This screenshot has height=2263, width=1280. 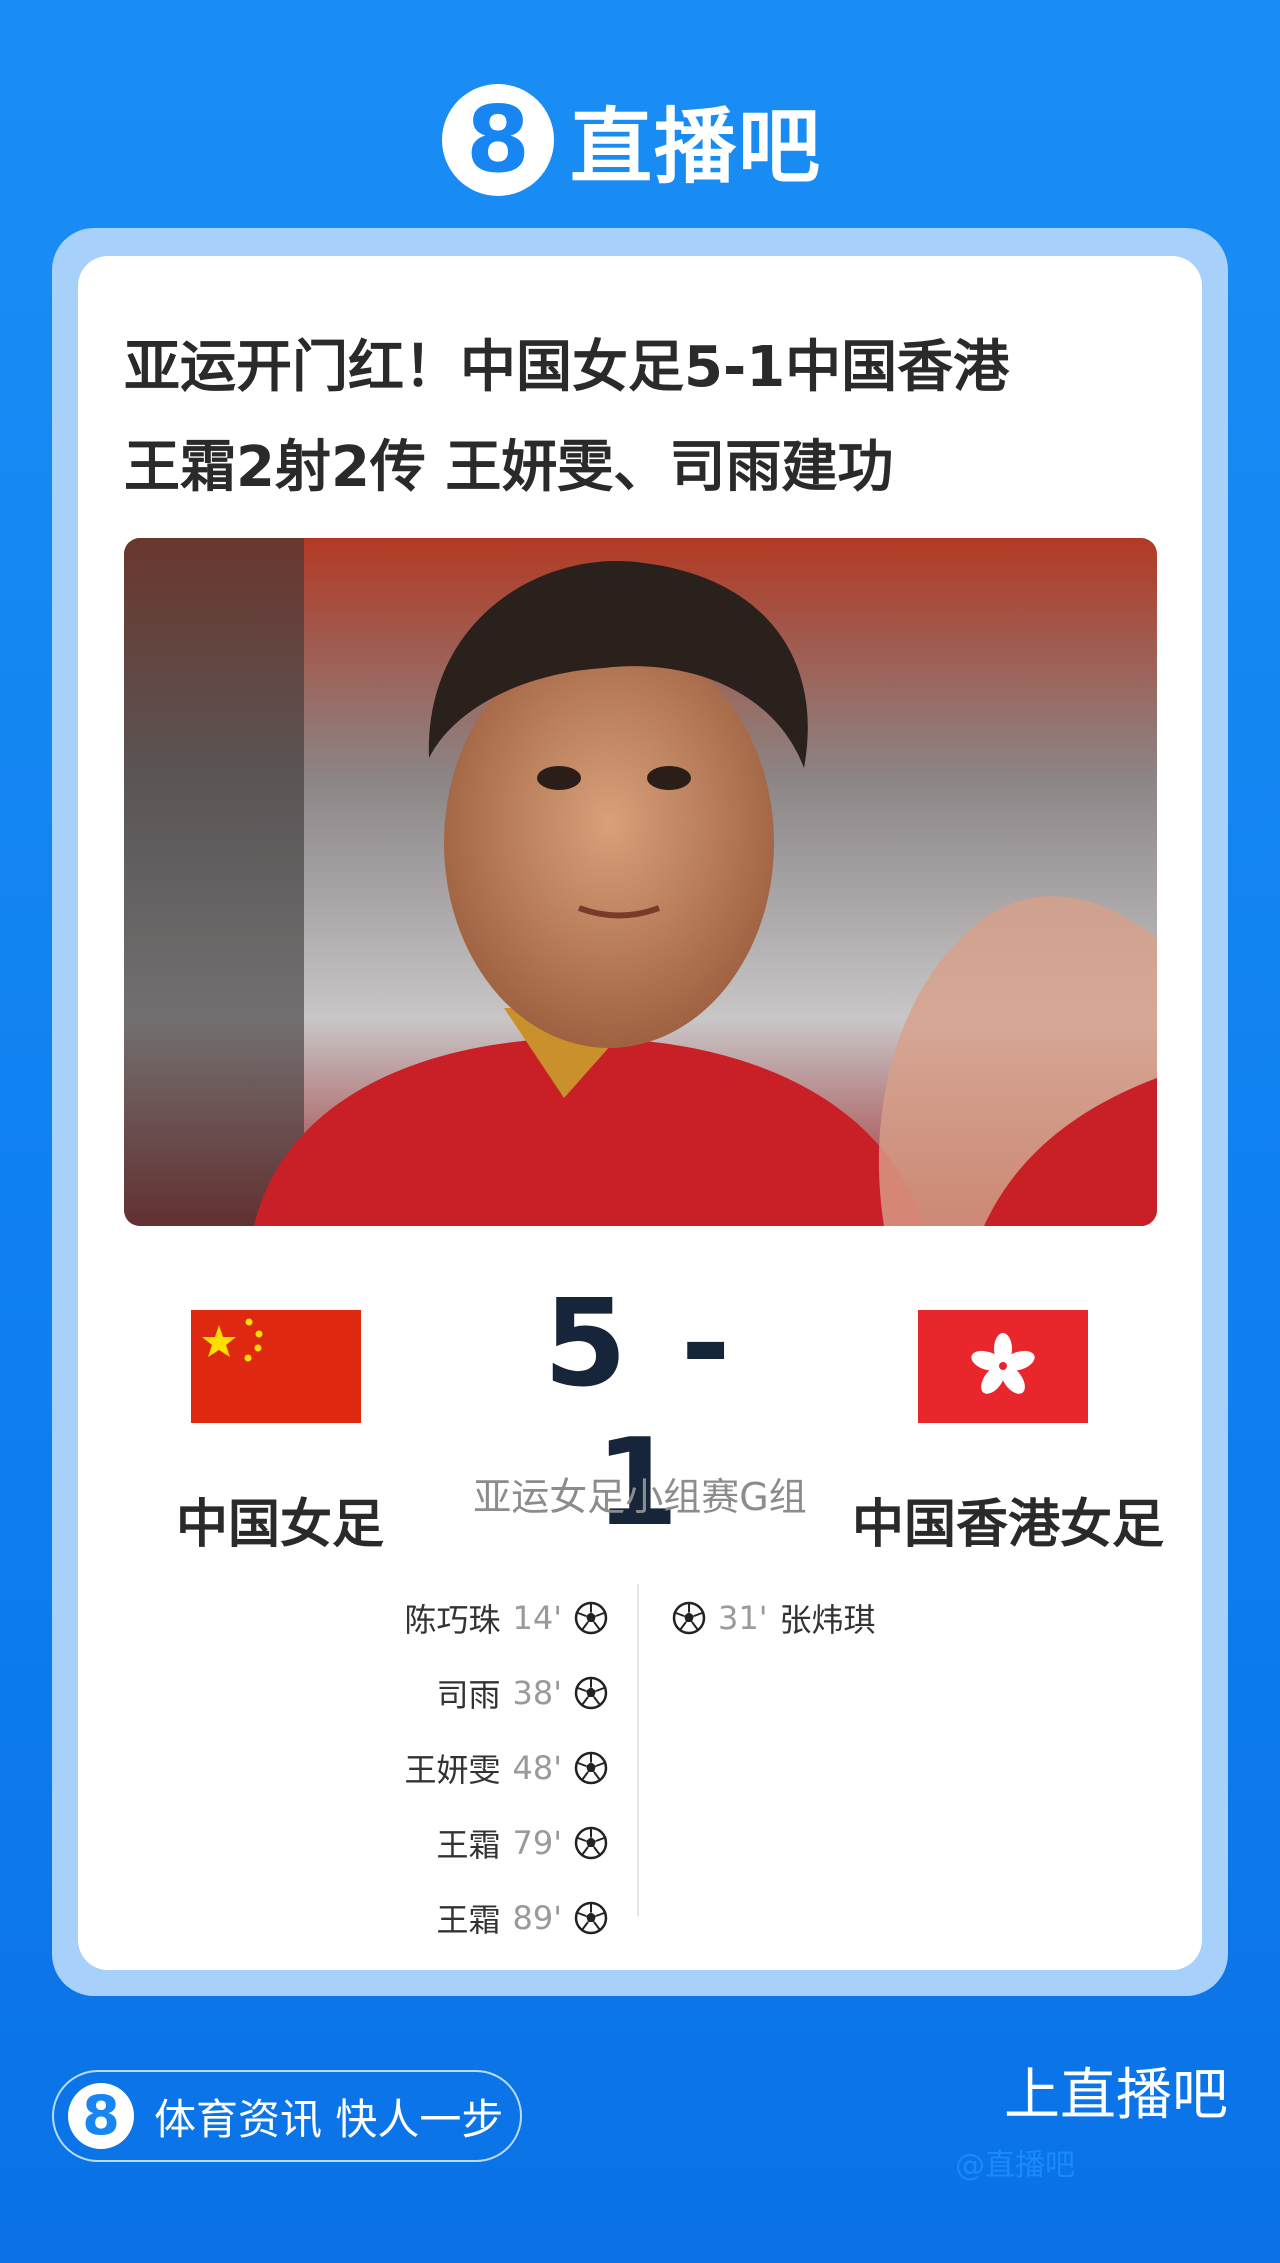 What do you see at coordinates (537, 1842) in the screenshot?
I see `goal-minute: 79'` at bounding box center [537, 1842].